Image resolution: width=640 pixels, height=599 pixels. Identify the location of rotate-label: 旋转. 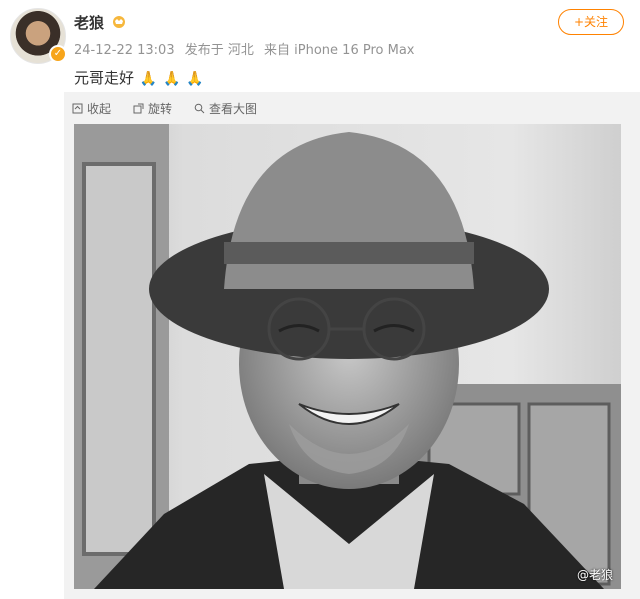
(160, 109).